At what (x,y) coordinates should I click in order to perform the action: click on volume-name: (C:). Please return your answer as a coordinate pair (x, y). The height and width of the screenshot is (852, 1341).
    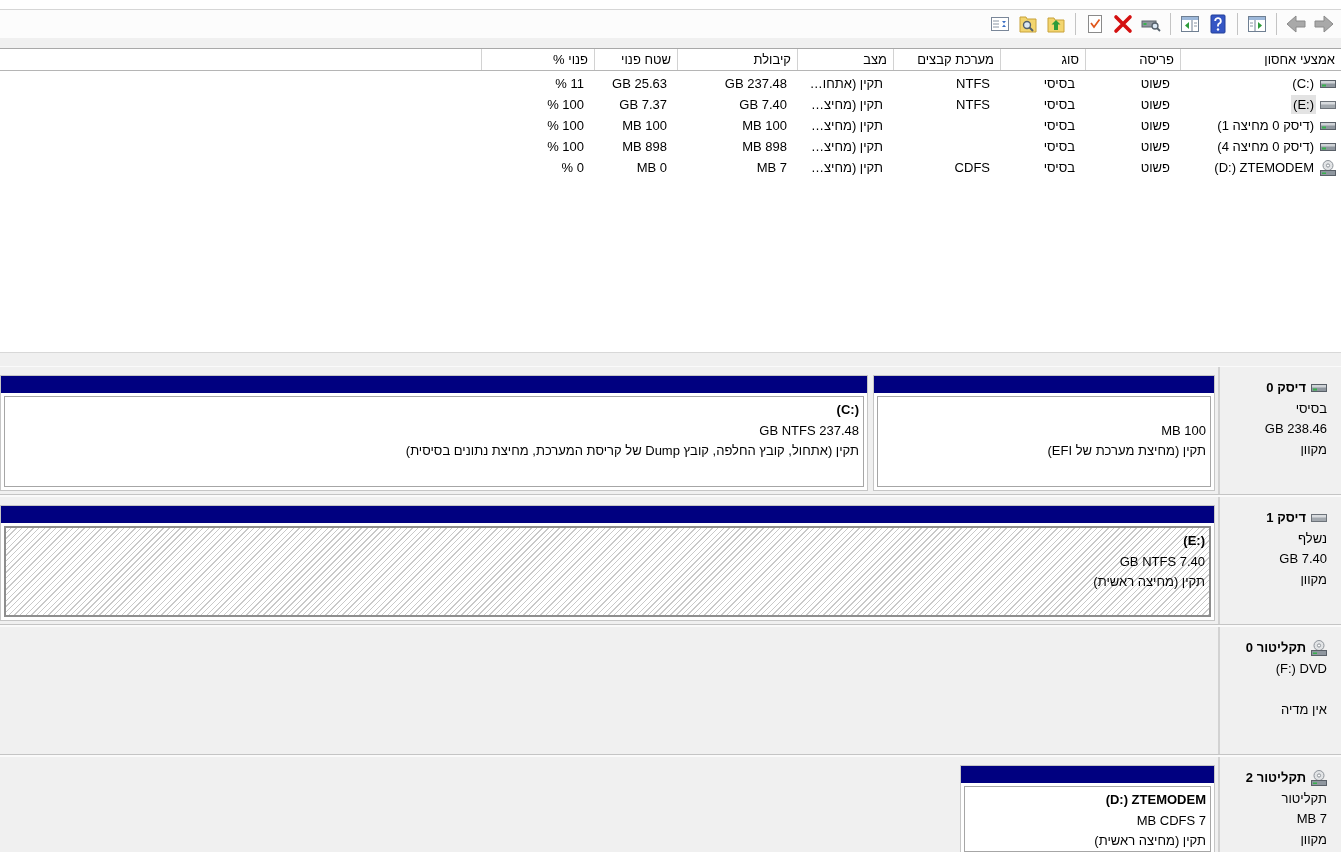
    Looking at the image, I should click on (1303, 83).